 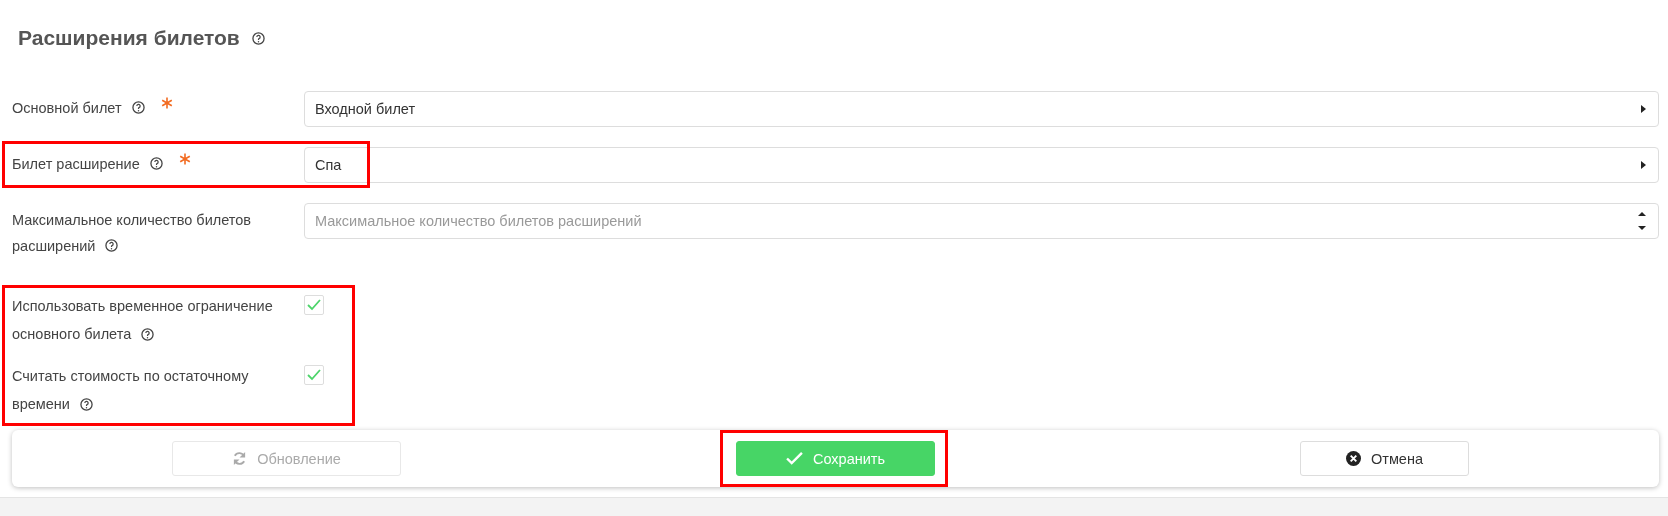 What do you see at coordinates (1353, 458) in the screenshot?
I see `close-icon` at bounding box center [1353, 458].